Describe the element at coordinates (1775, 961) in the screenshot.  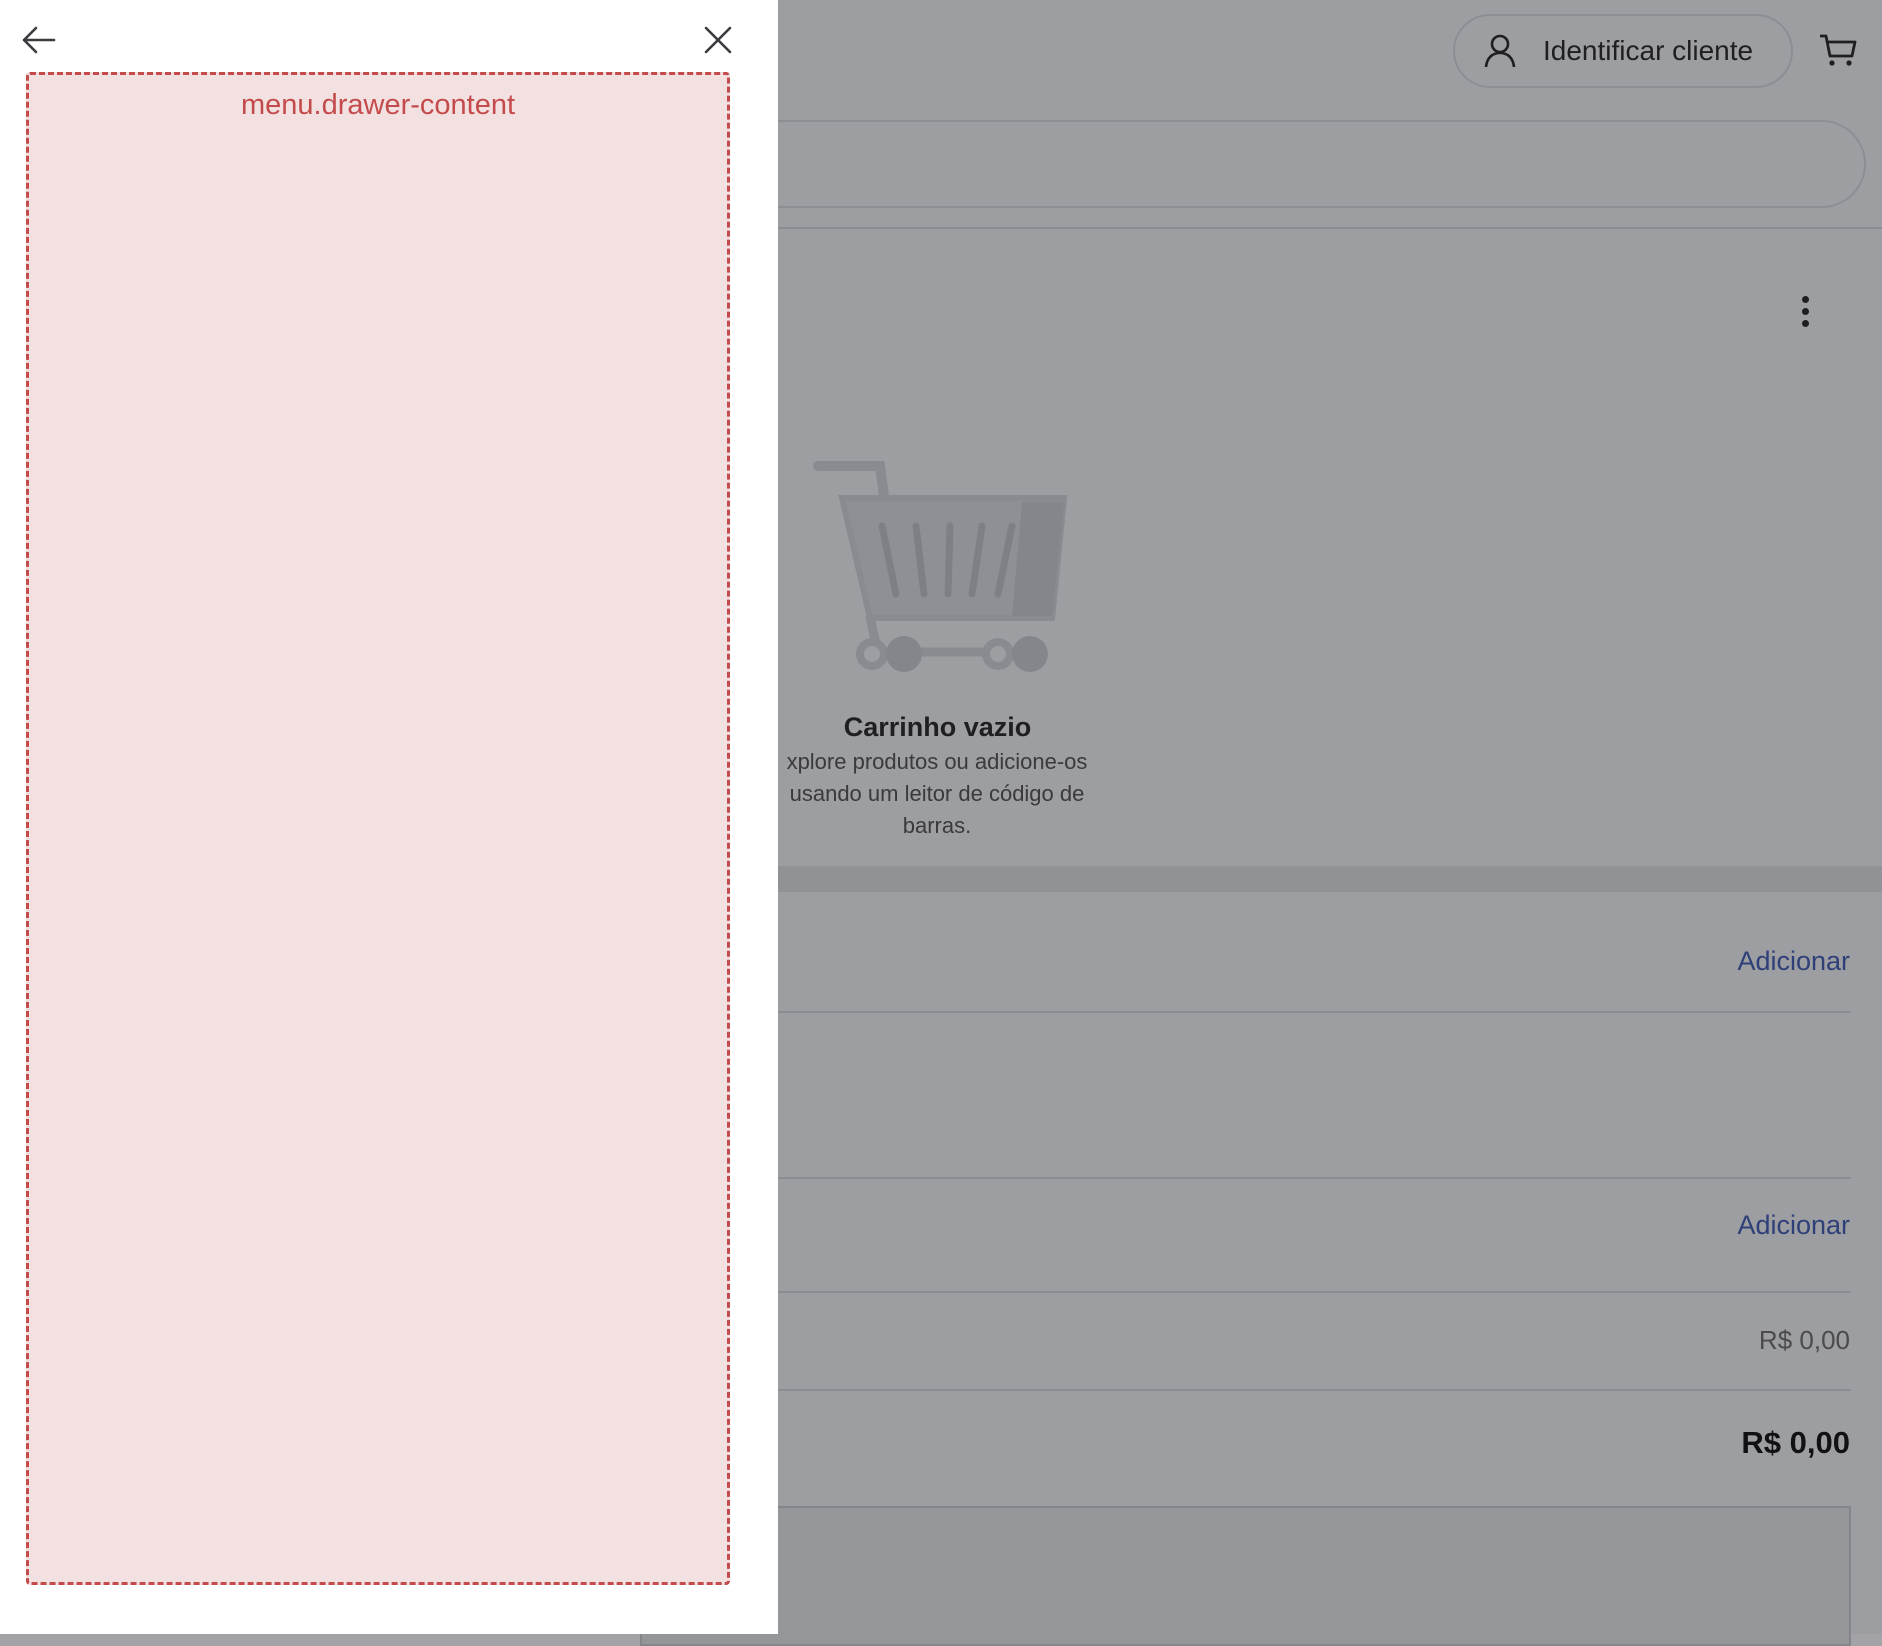
I see `add-link-1: Adicionar` at that location.